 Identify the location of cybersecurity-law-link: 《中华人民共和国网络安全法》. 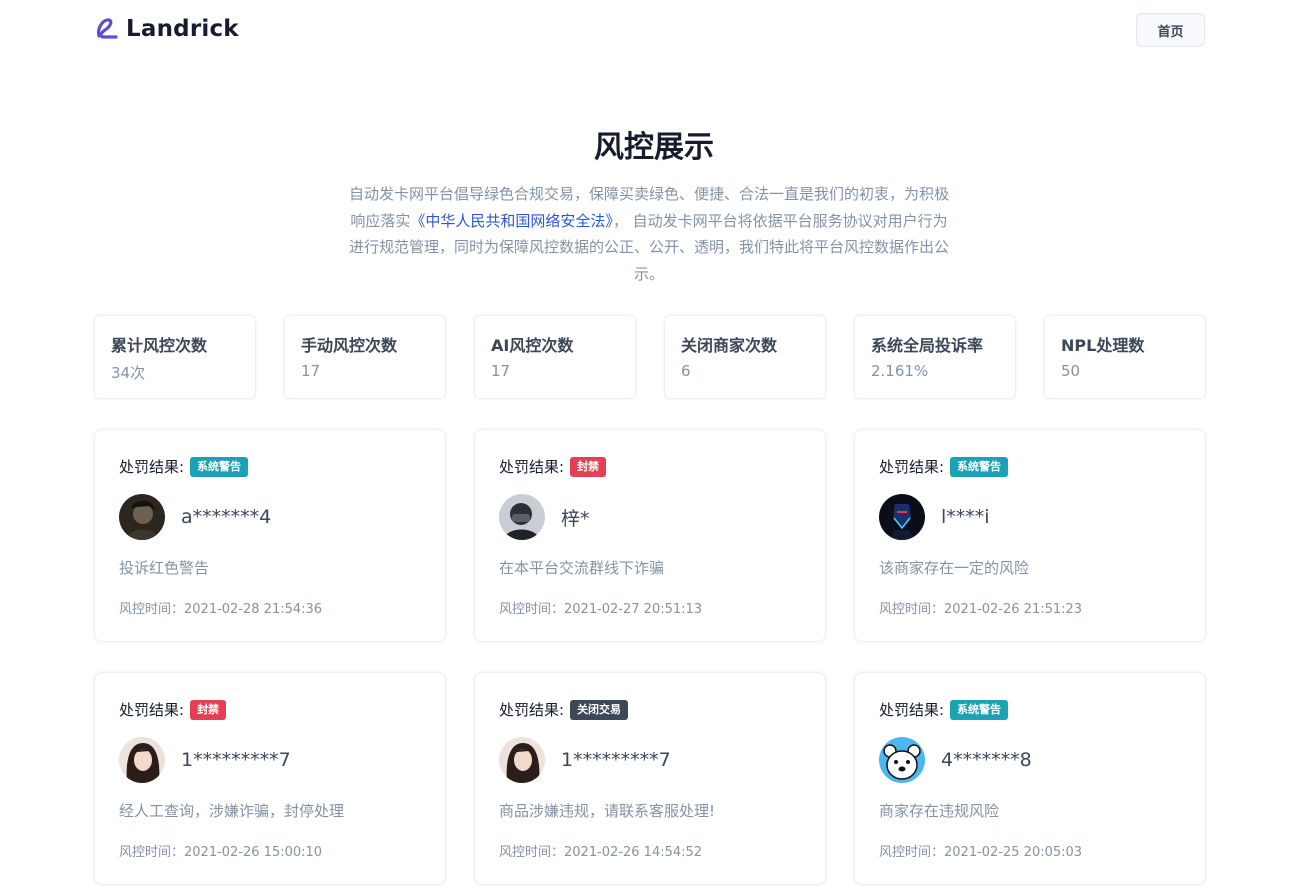
(511, 221).